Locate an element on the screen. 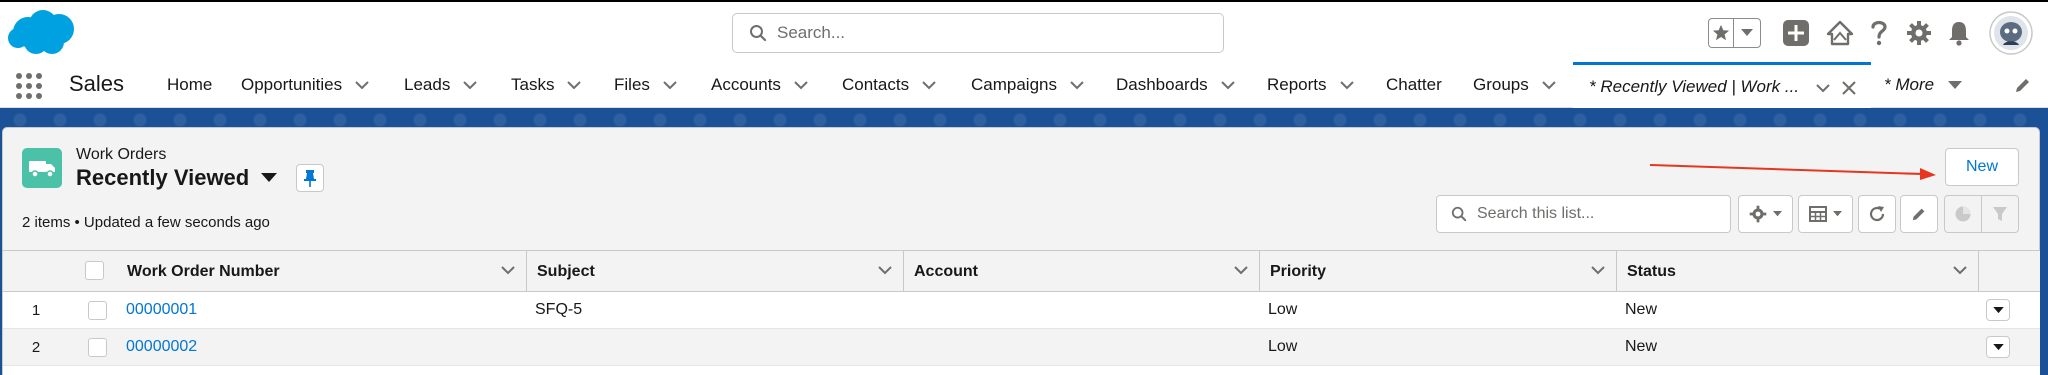 This screenshot has height=375, width=2048. nav-item-home: Home is located at coordinates (189, 85).